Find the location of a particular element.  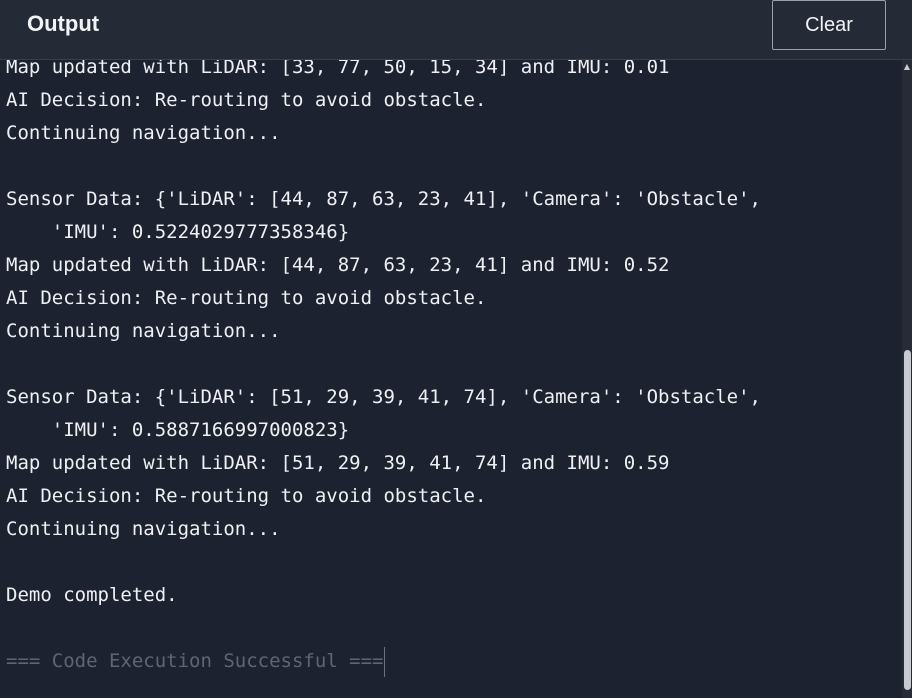

output-header: Output Clear is located at coordinates (456, 30).